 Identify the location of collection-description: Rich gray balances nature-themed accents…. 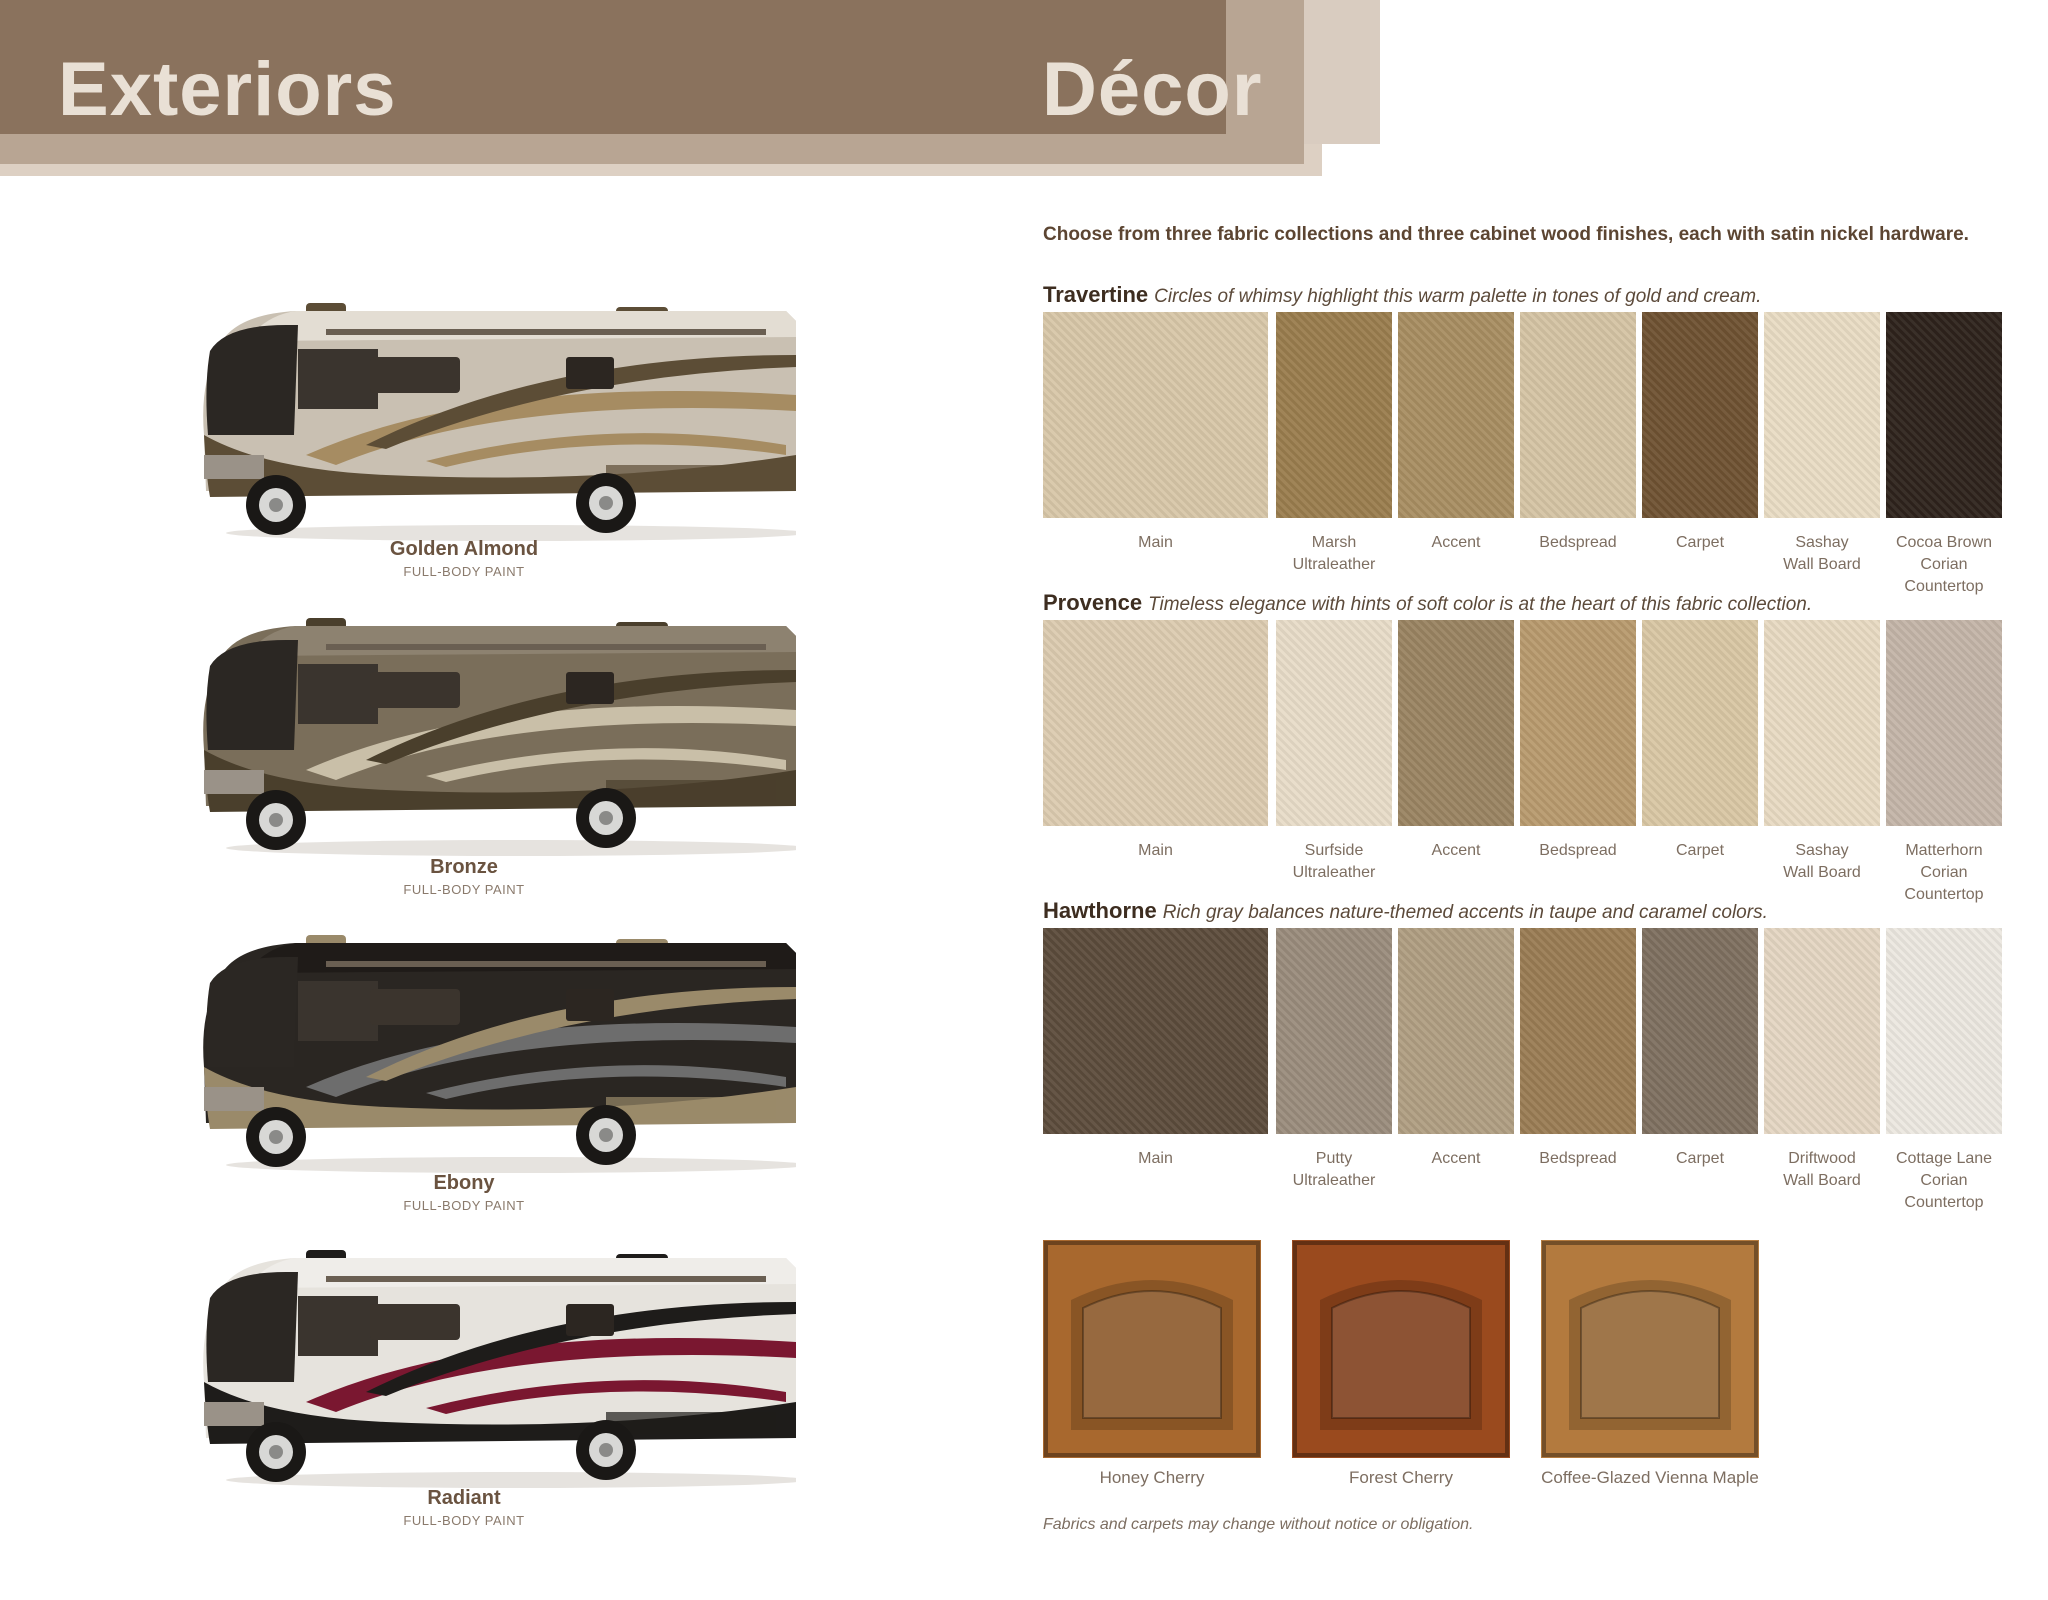
(1465, 912).